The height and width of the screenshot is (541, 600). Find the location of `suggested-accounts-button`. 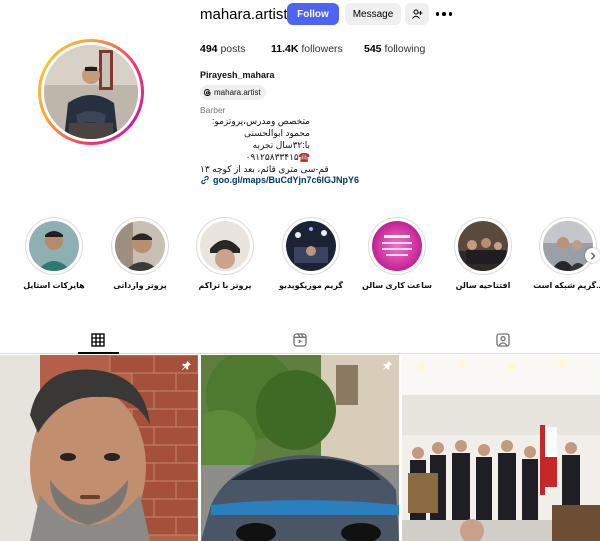

suggested-accounts-button is located at coordinates (417, 14).